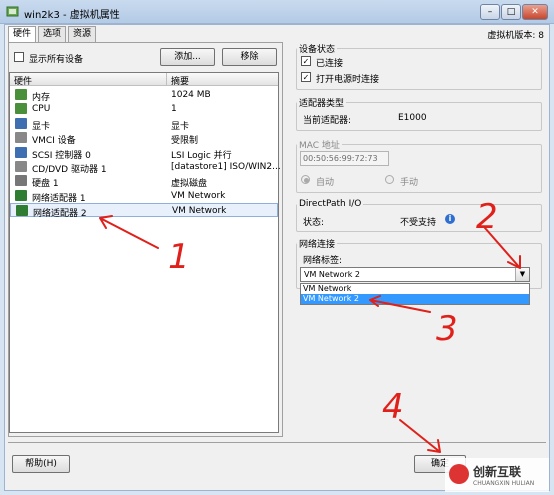 The height and width of the screenshot is (495, 554). Describe the element at coordinates (319, 144) in the screenshot. I see `mac-address-legend: MAC 地址` at that location.